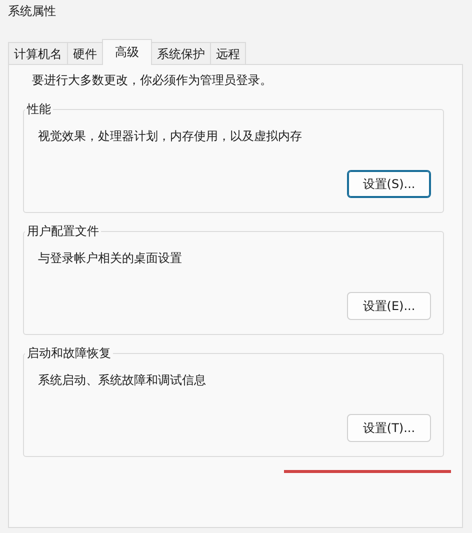 This screenshot has width=472, height=533. Describe the element at coordinates (63, 231) in the screenshot. I see `group-title: 用户配置文件` at that location.